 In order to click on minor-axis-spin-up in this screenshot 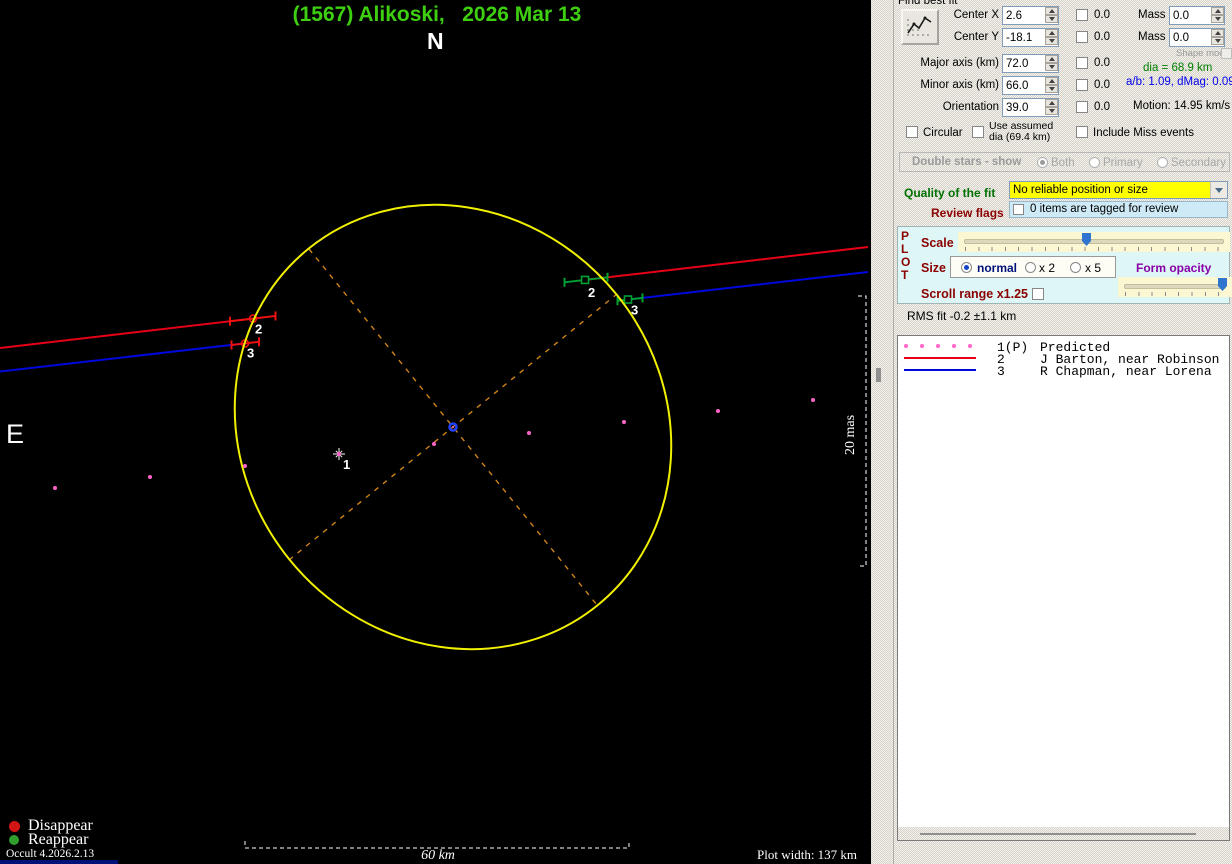, I will do `click(1051, 81)`.